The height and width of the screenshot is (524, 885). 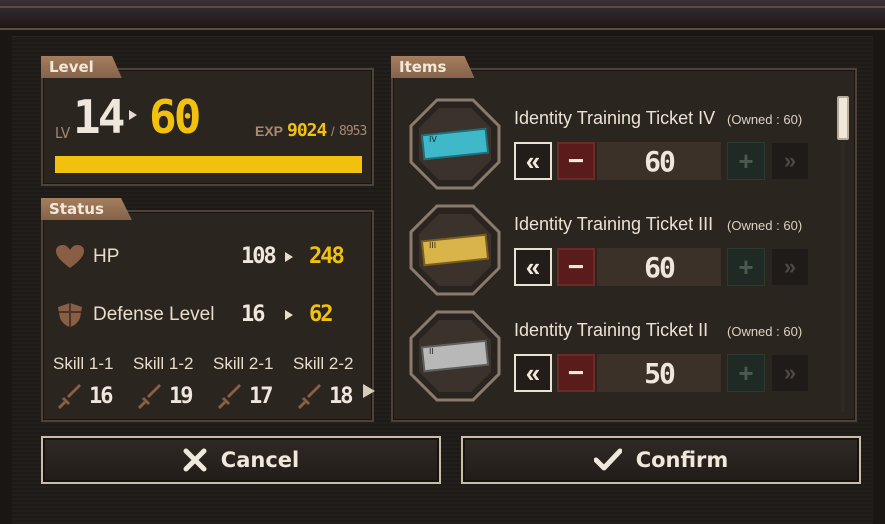 I want to click on close-icon, so click(x=195, y=460).